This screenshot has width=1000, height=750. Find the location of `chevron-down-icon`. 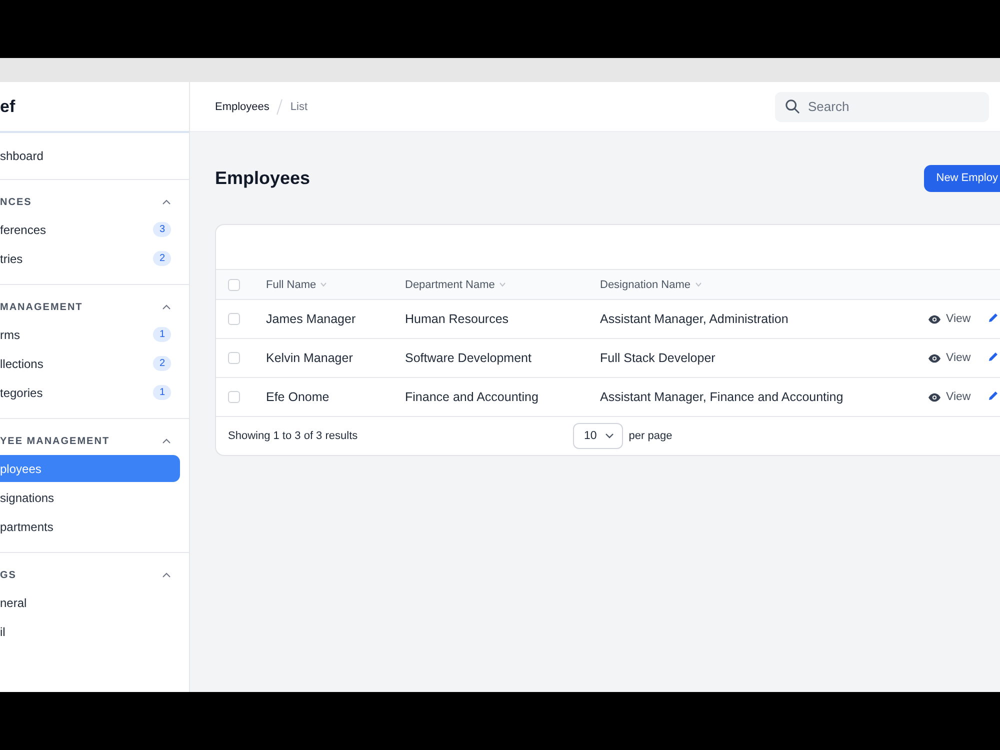

chevron-down-icon is located at coordinates (609, 436).